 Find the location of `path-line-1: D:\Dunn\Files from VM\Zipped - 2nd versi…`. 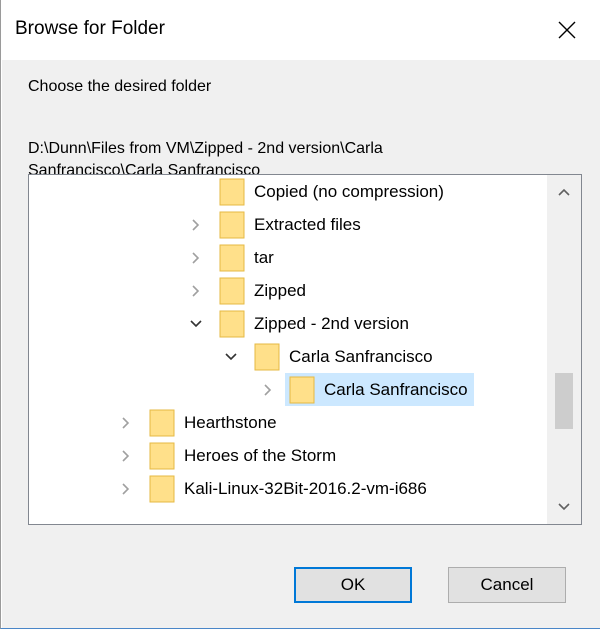

path-line-1: D:\Dunn\Files from VM\Zipped - 2nd versi… is located at coordinates (205, 148).